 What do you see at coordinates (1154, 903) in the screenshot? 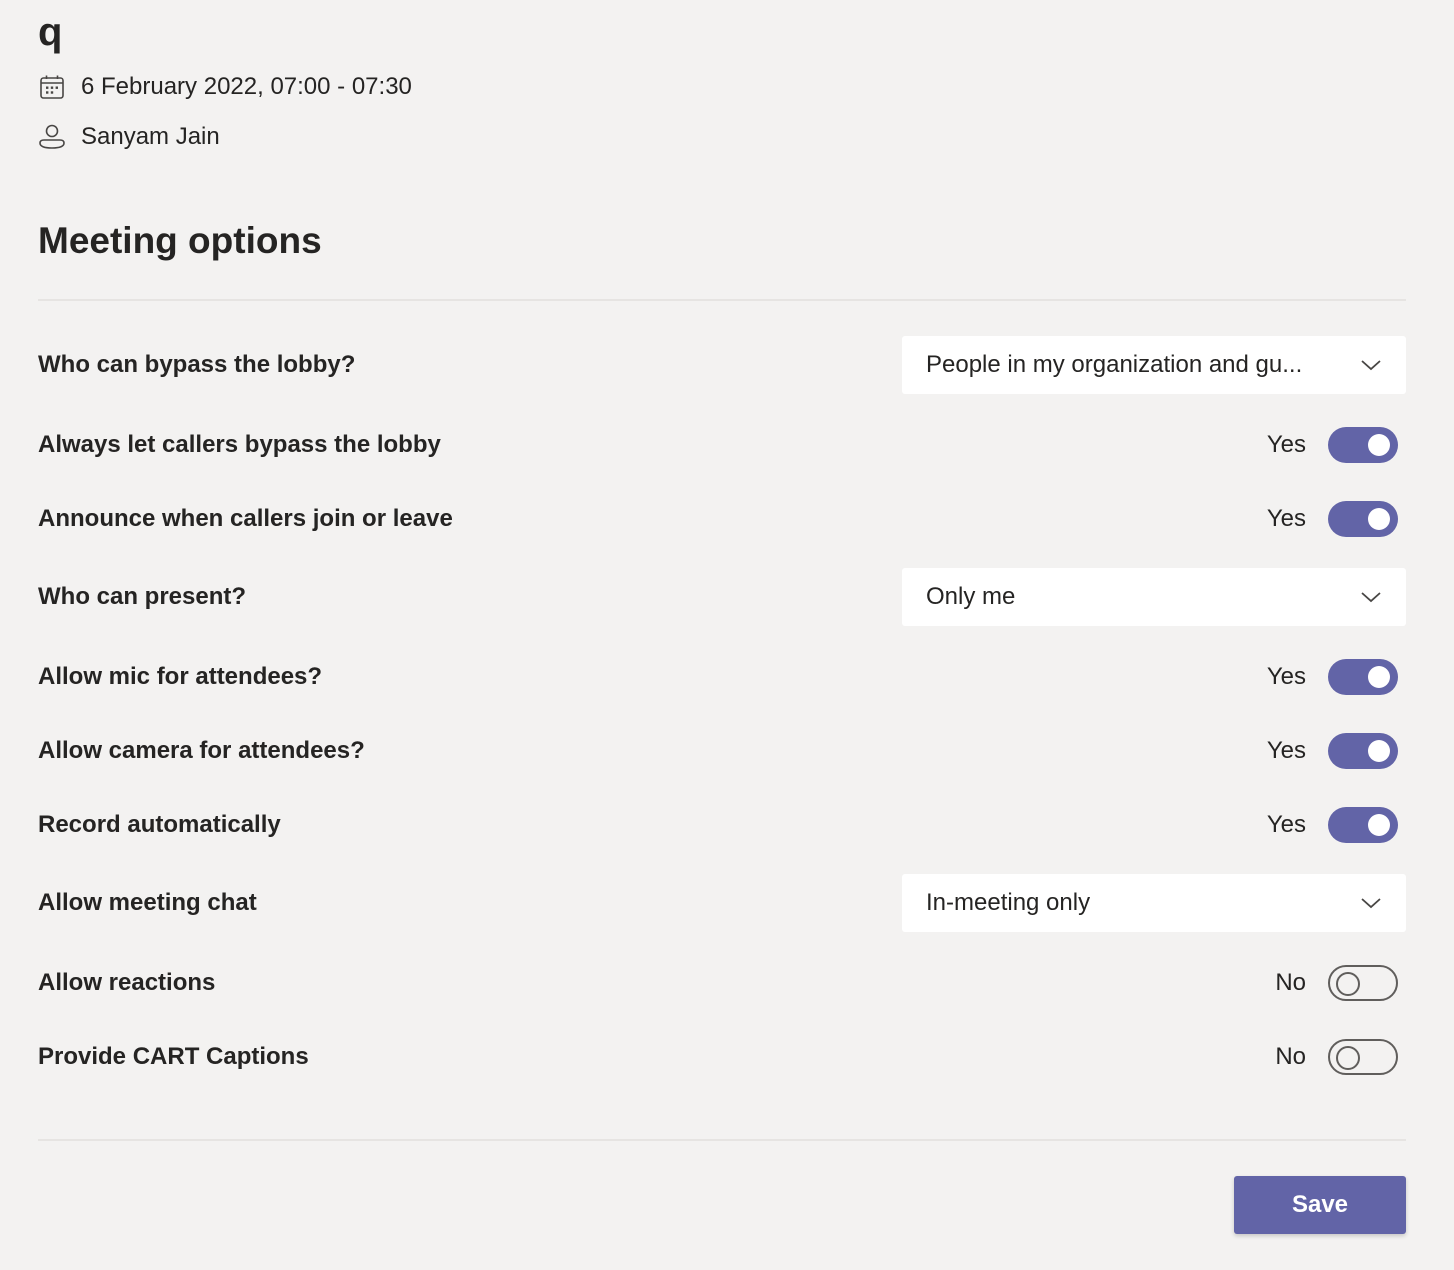
I see `meeting-chat-dropdown: In-meeting only` at bounding box center [1154, 903].